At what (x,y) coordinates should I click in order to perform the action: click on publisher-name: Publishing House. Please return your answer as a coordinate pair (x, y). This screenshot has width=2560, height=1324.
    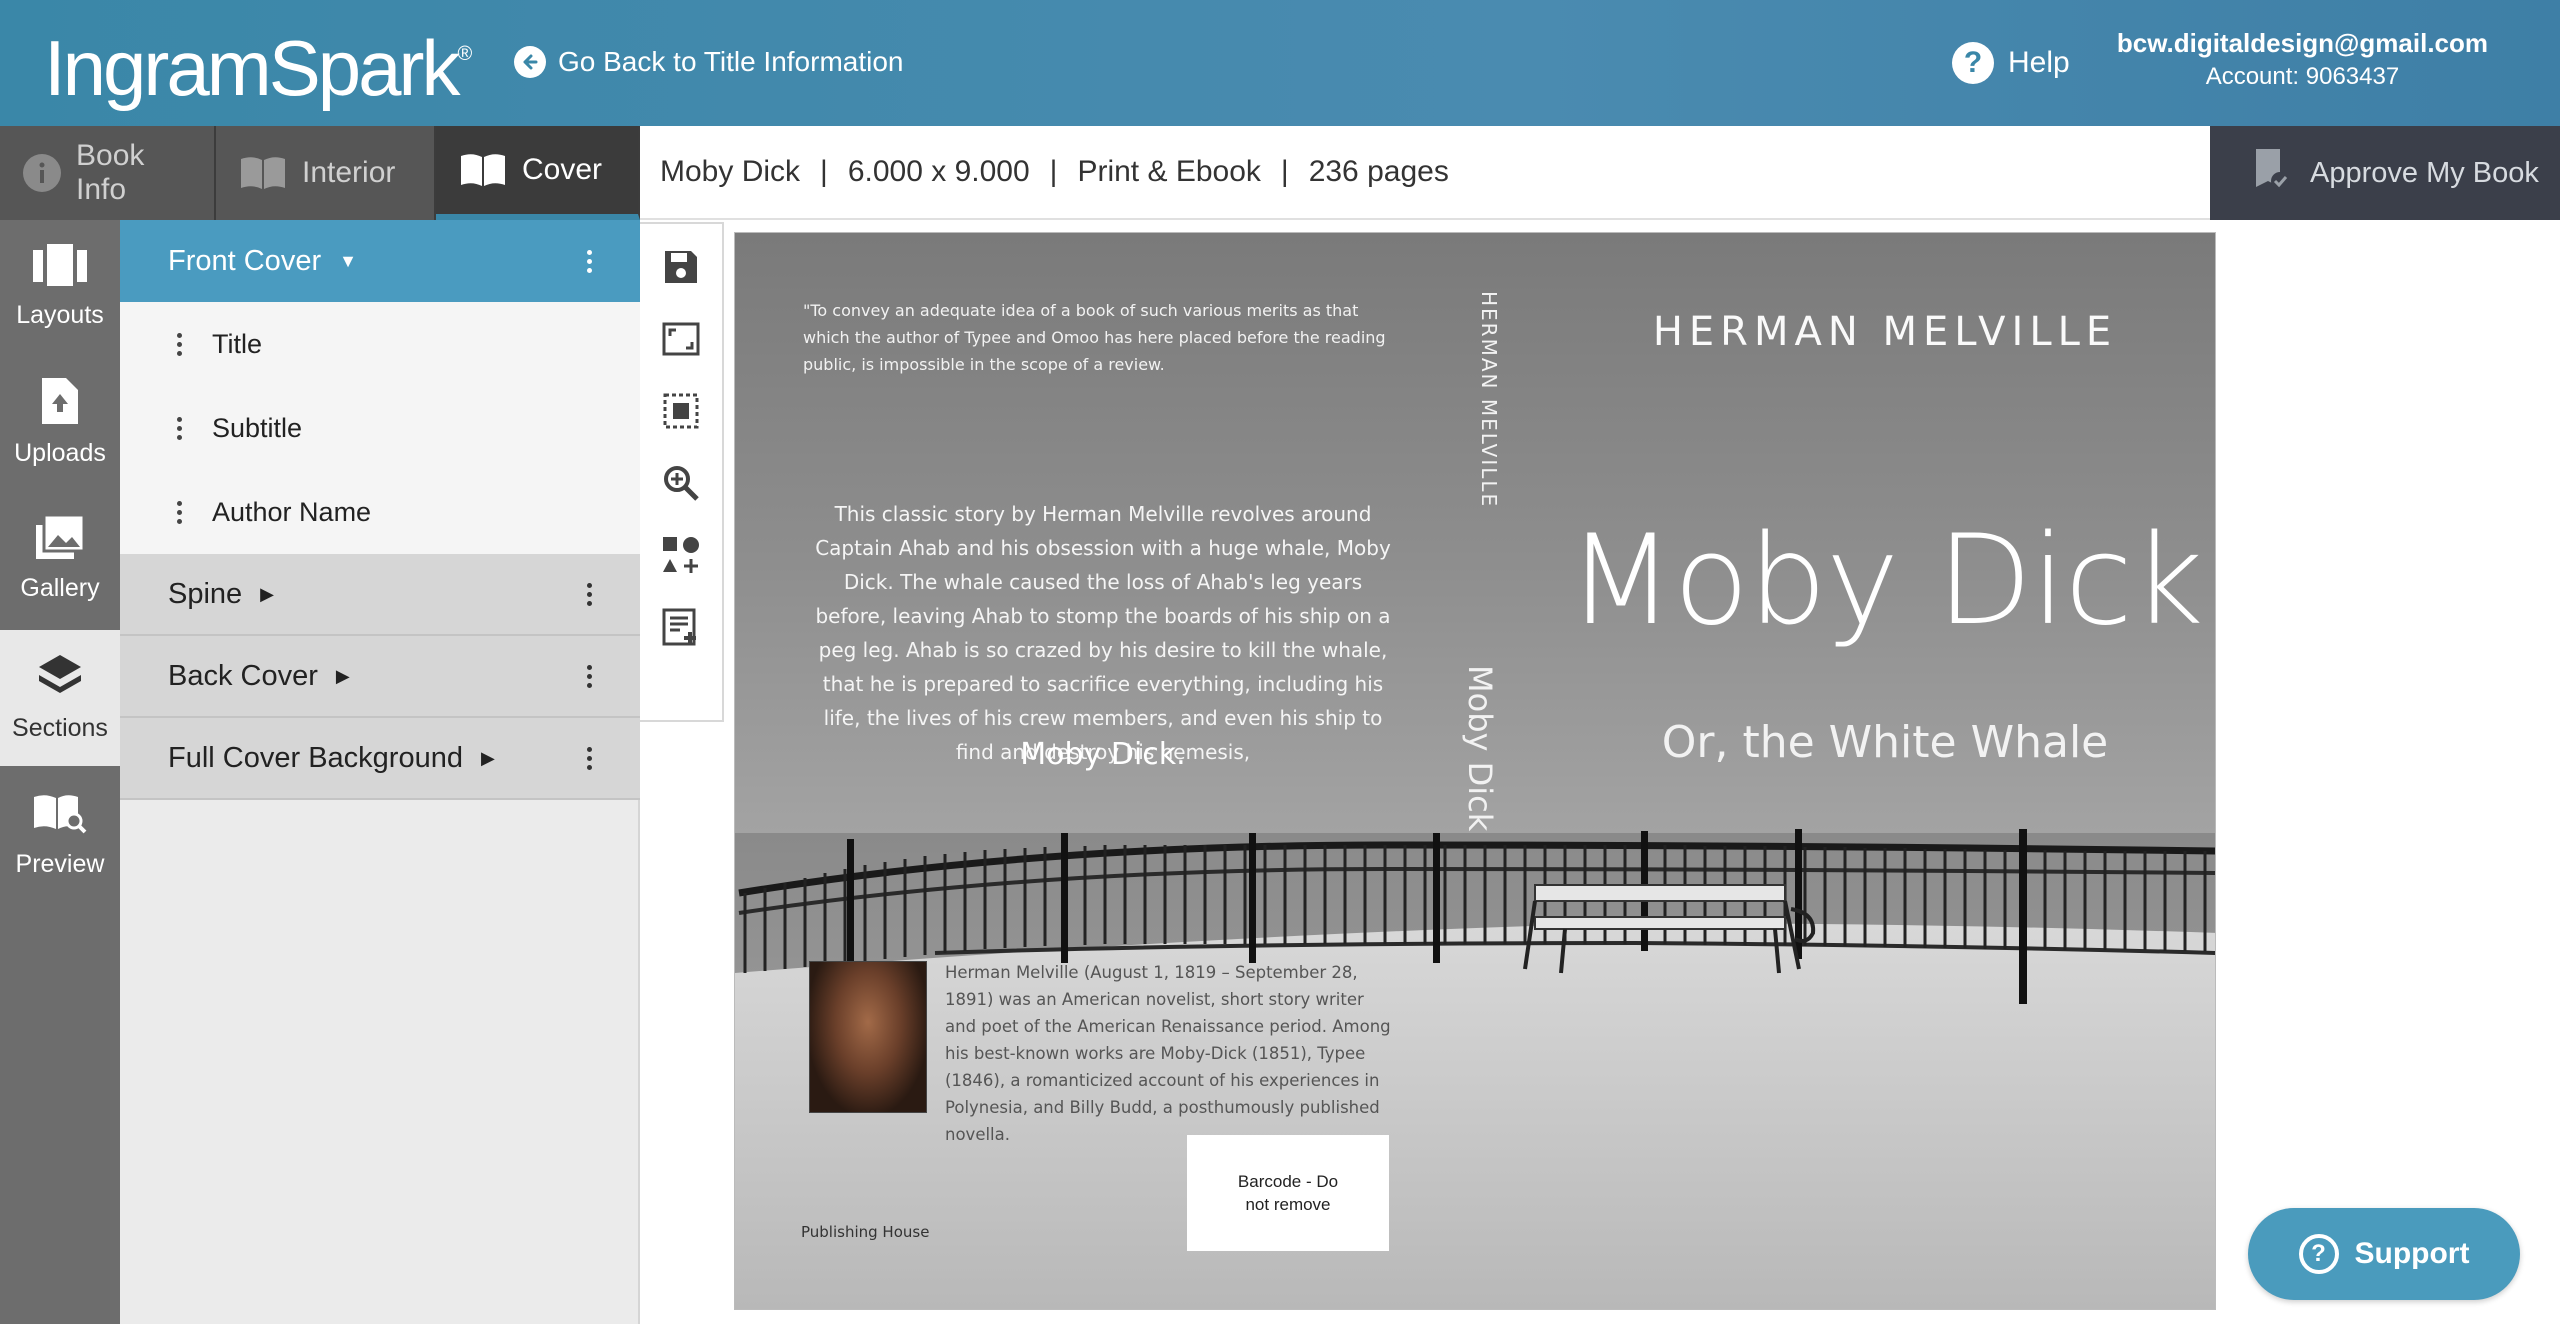
    Looking at the image, I should click on (865, 1232).